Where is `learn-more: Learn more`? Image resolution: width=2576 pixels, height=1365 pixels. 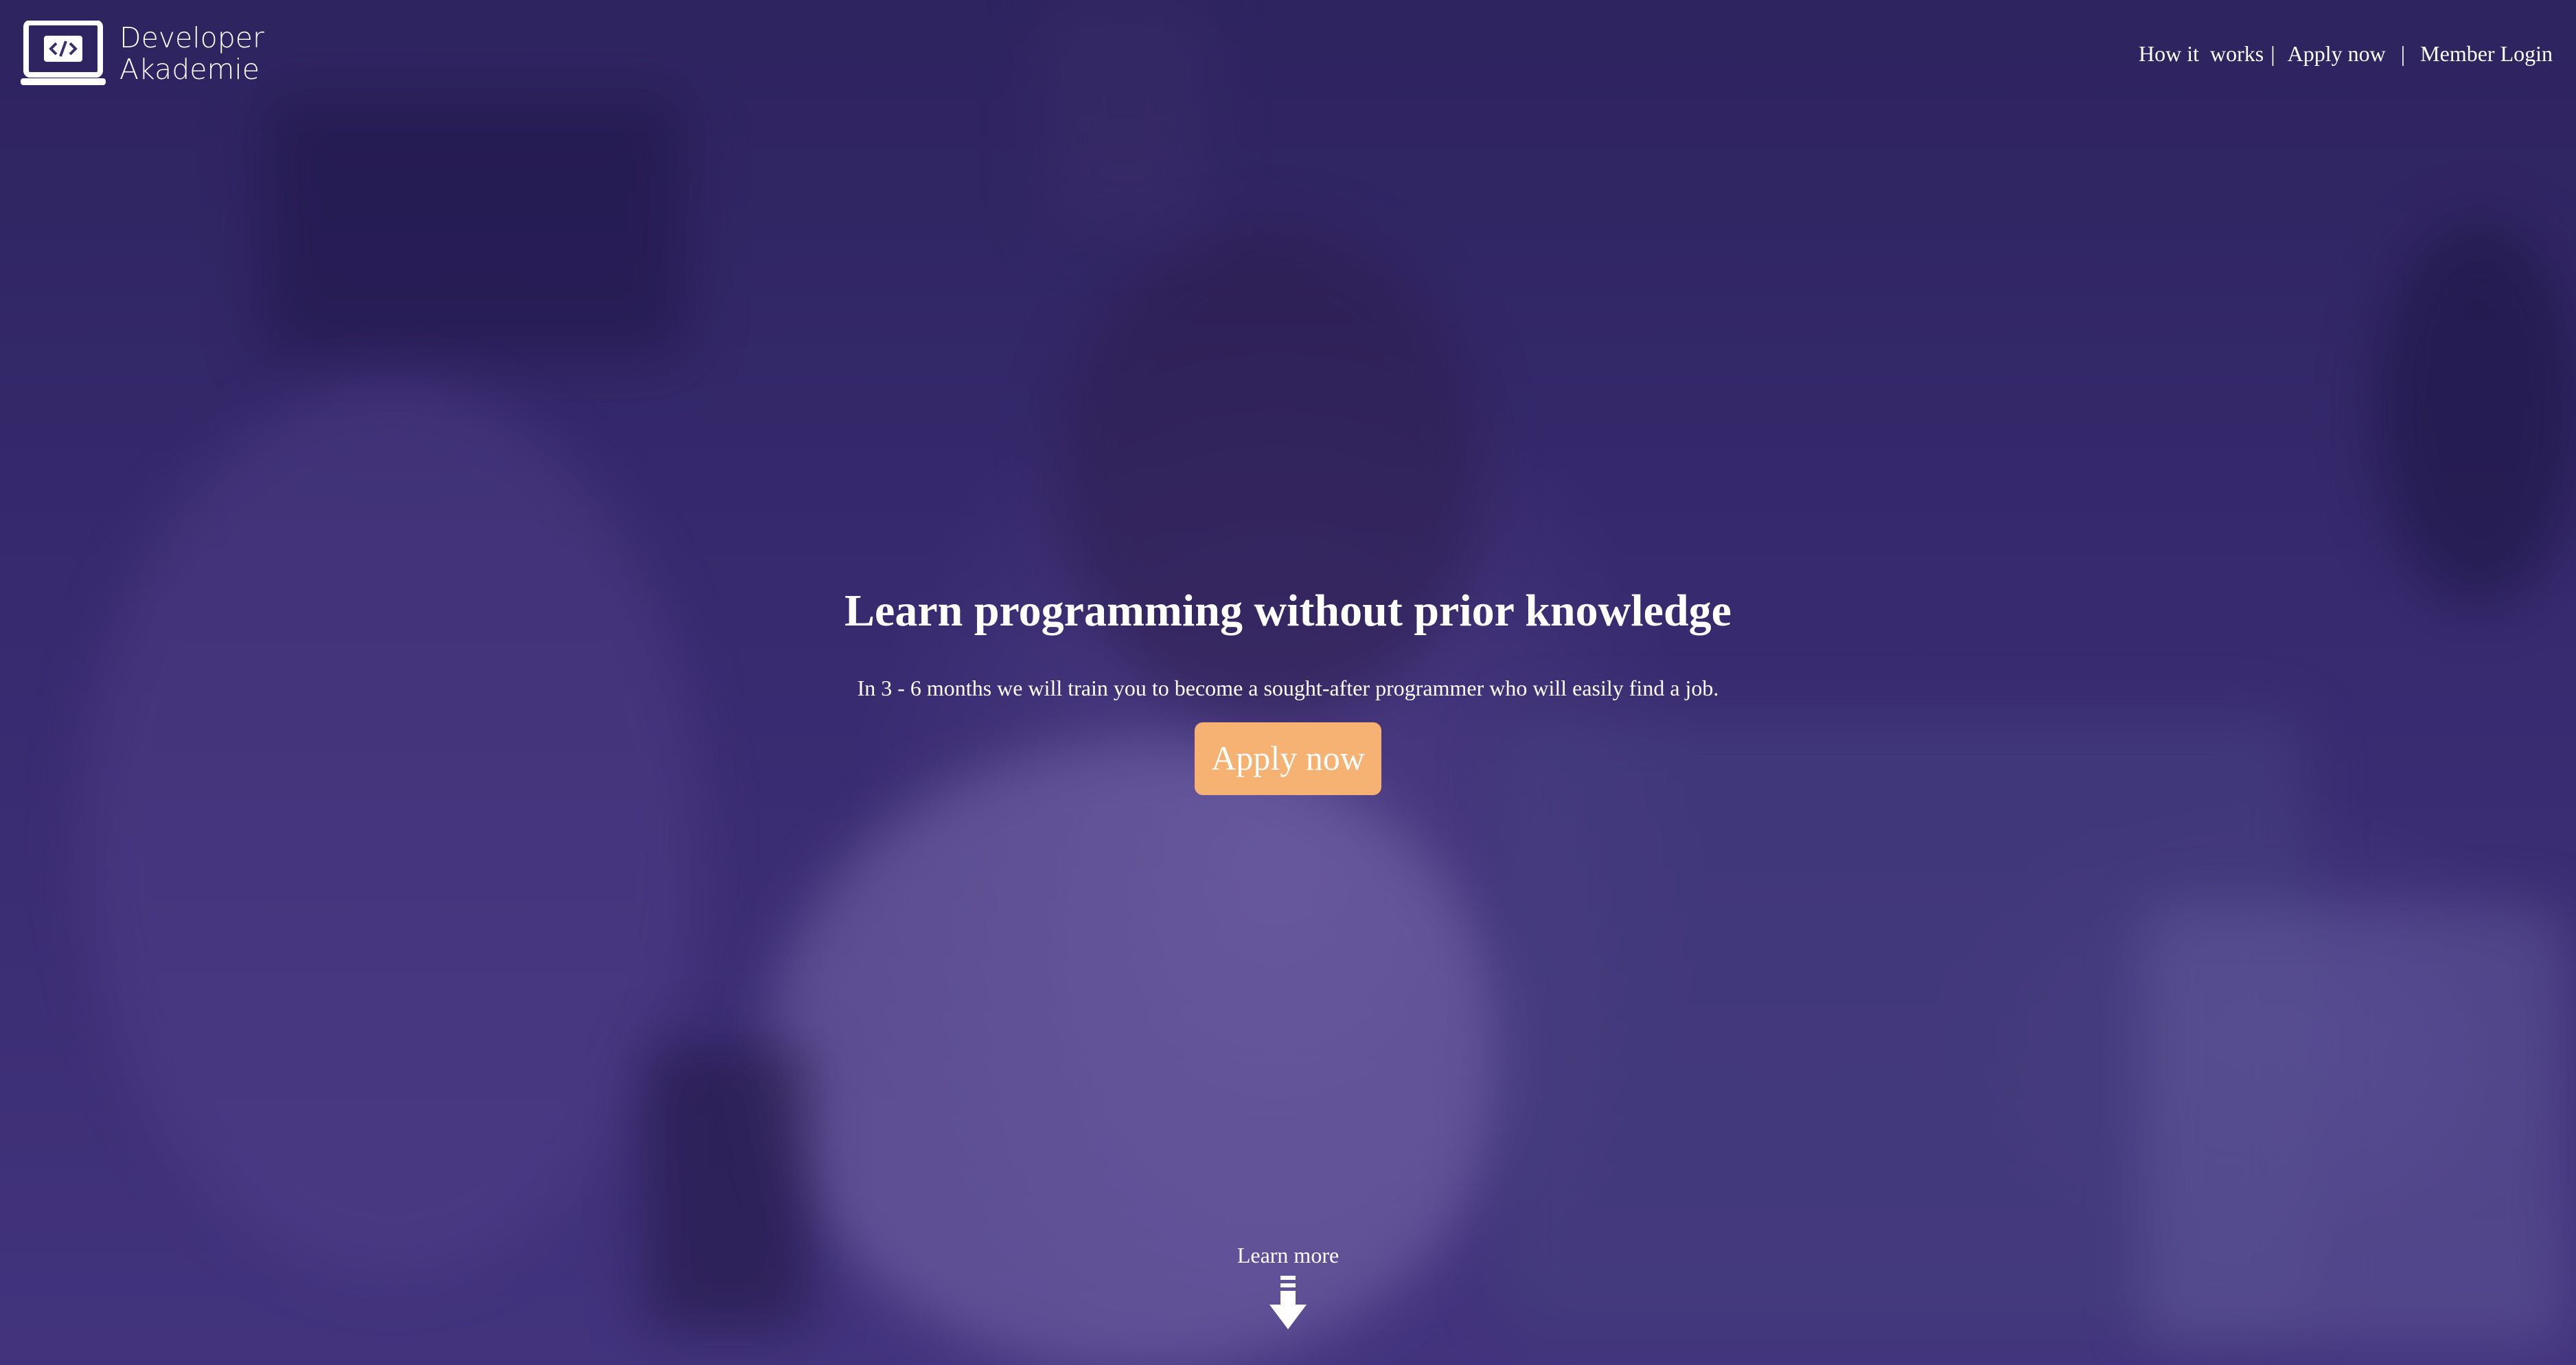 learn-more: Learn more is located at coordinates (1288, 1286).